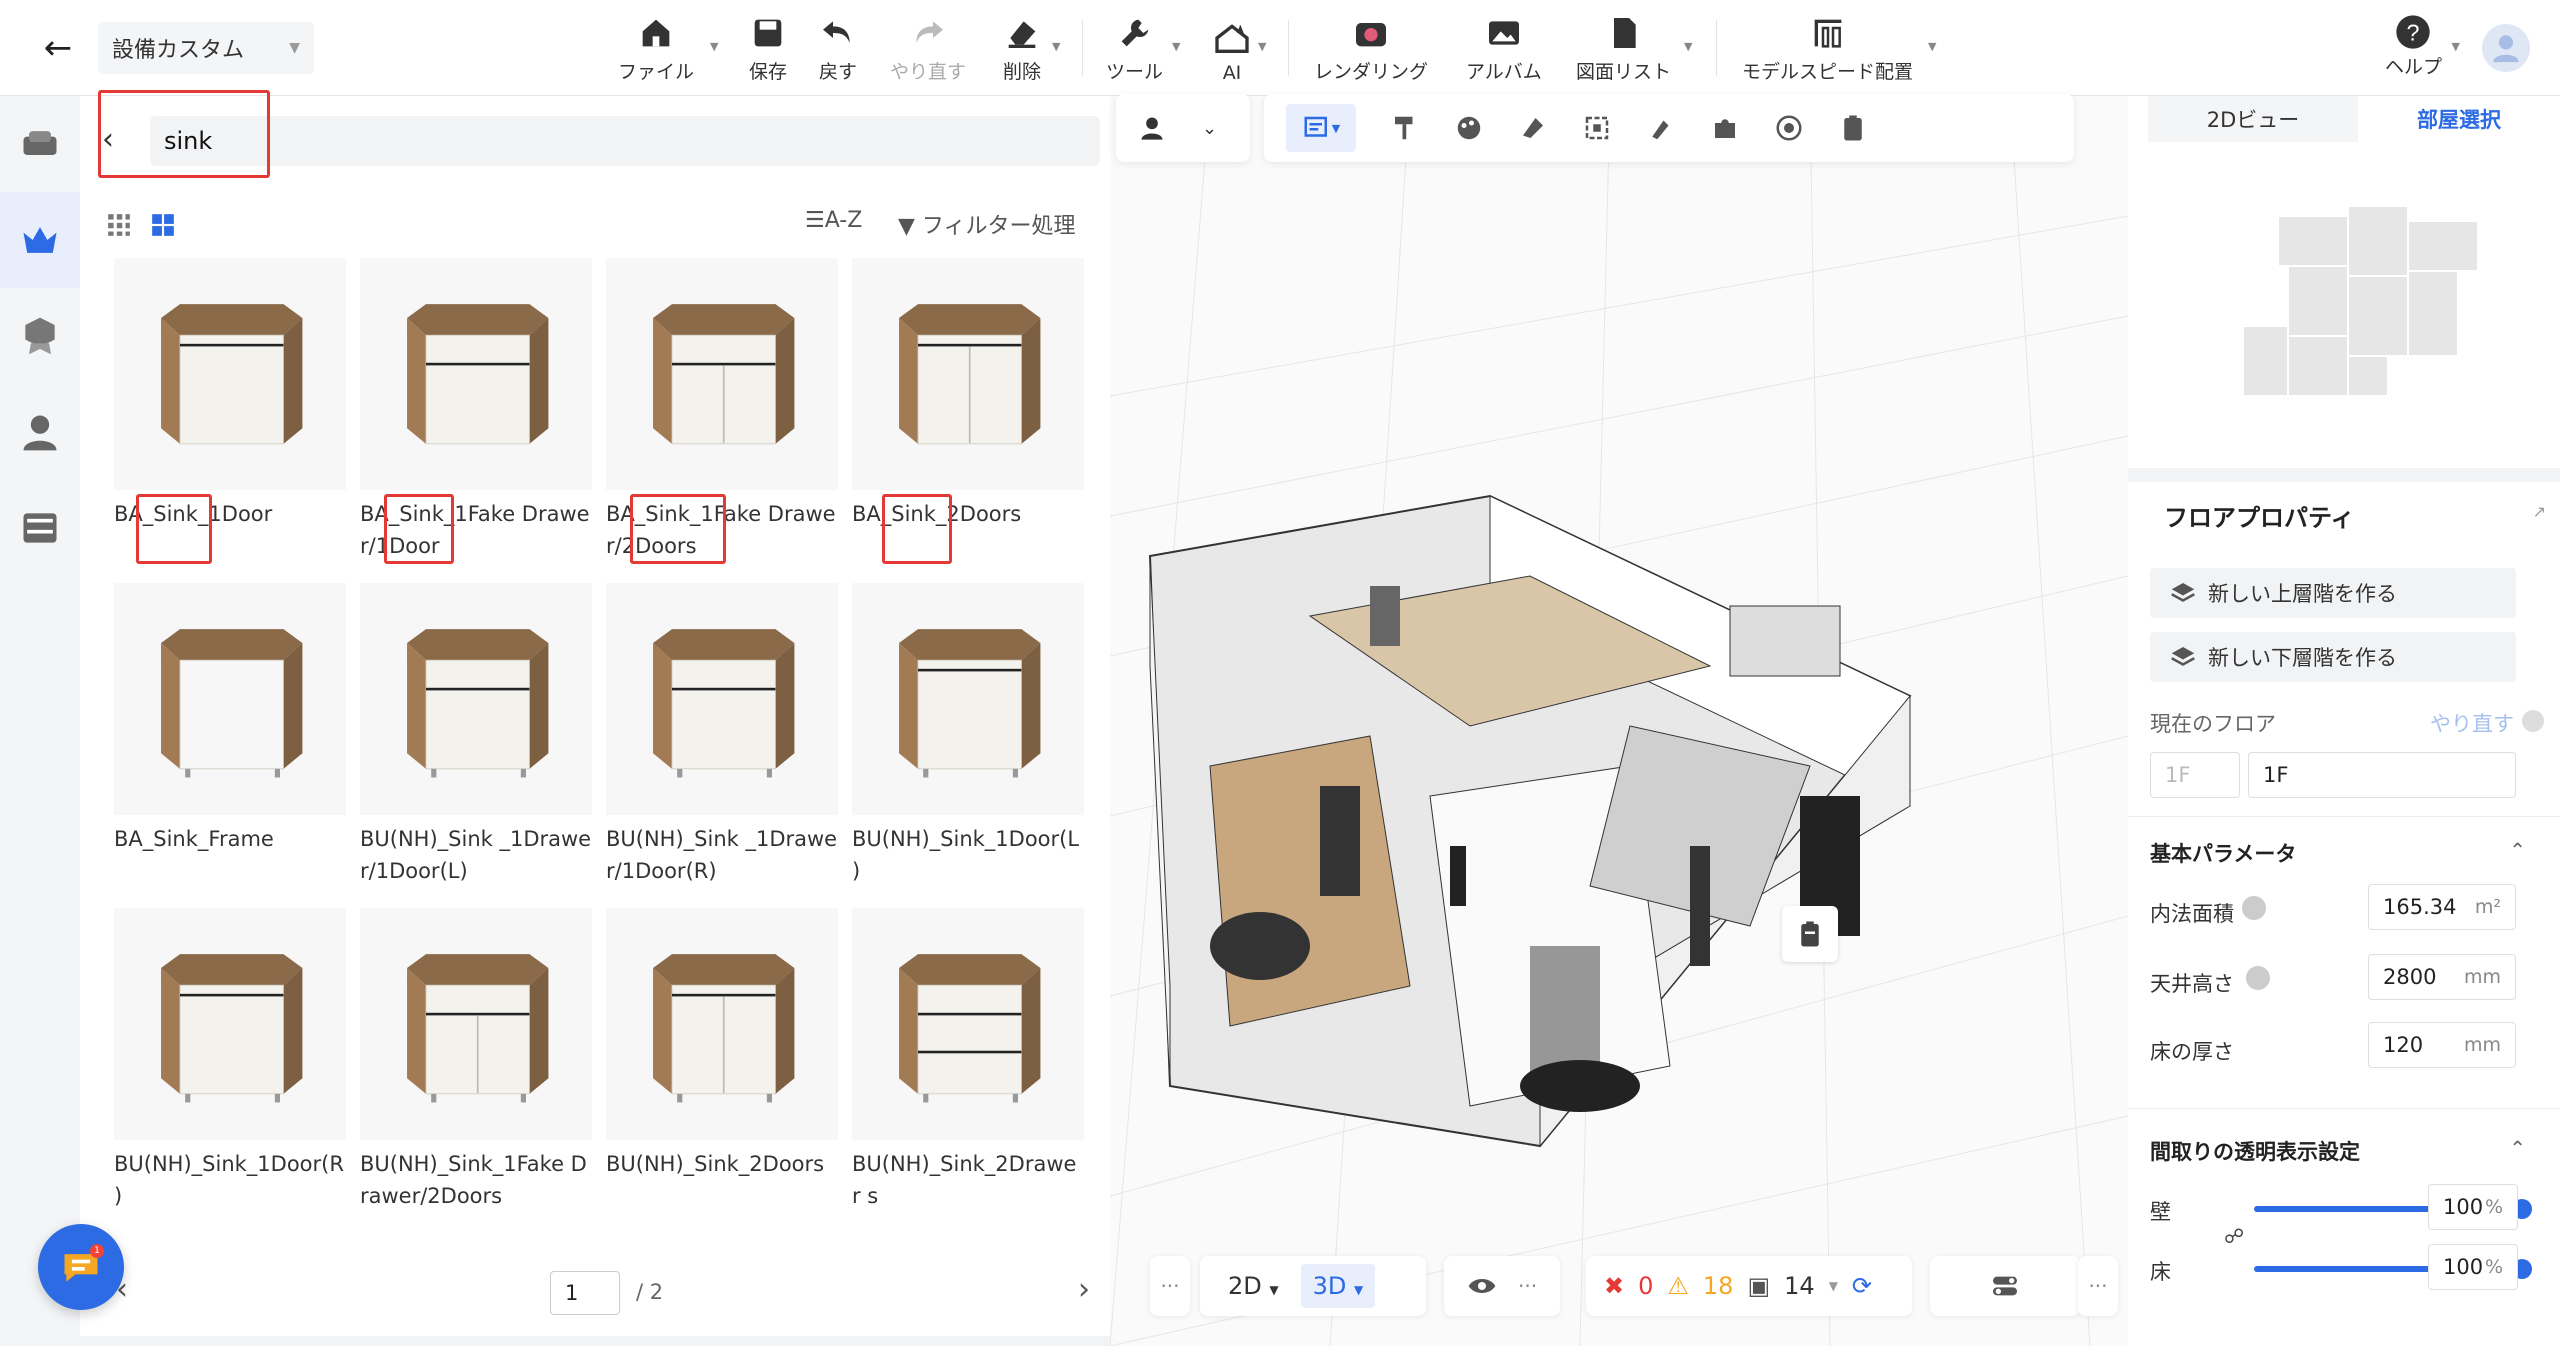 The width and height of the screenshot is (2560, 1346). Describe the element at coordinates (1338, 1286) in the screenshot. I see `view-3d-button: 3D ▼` at that location.